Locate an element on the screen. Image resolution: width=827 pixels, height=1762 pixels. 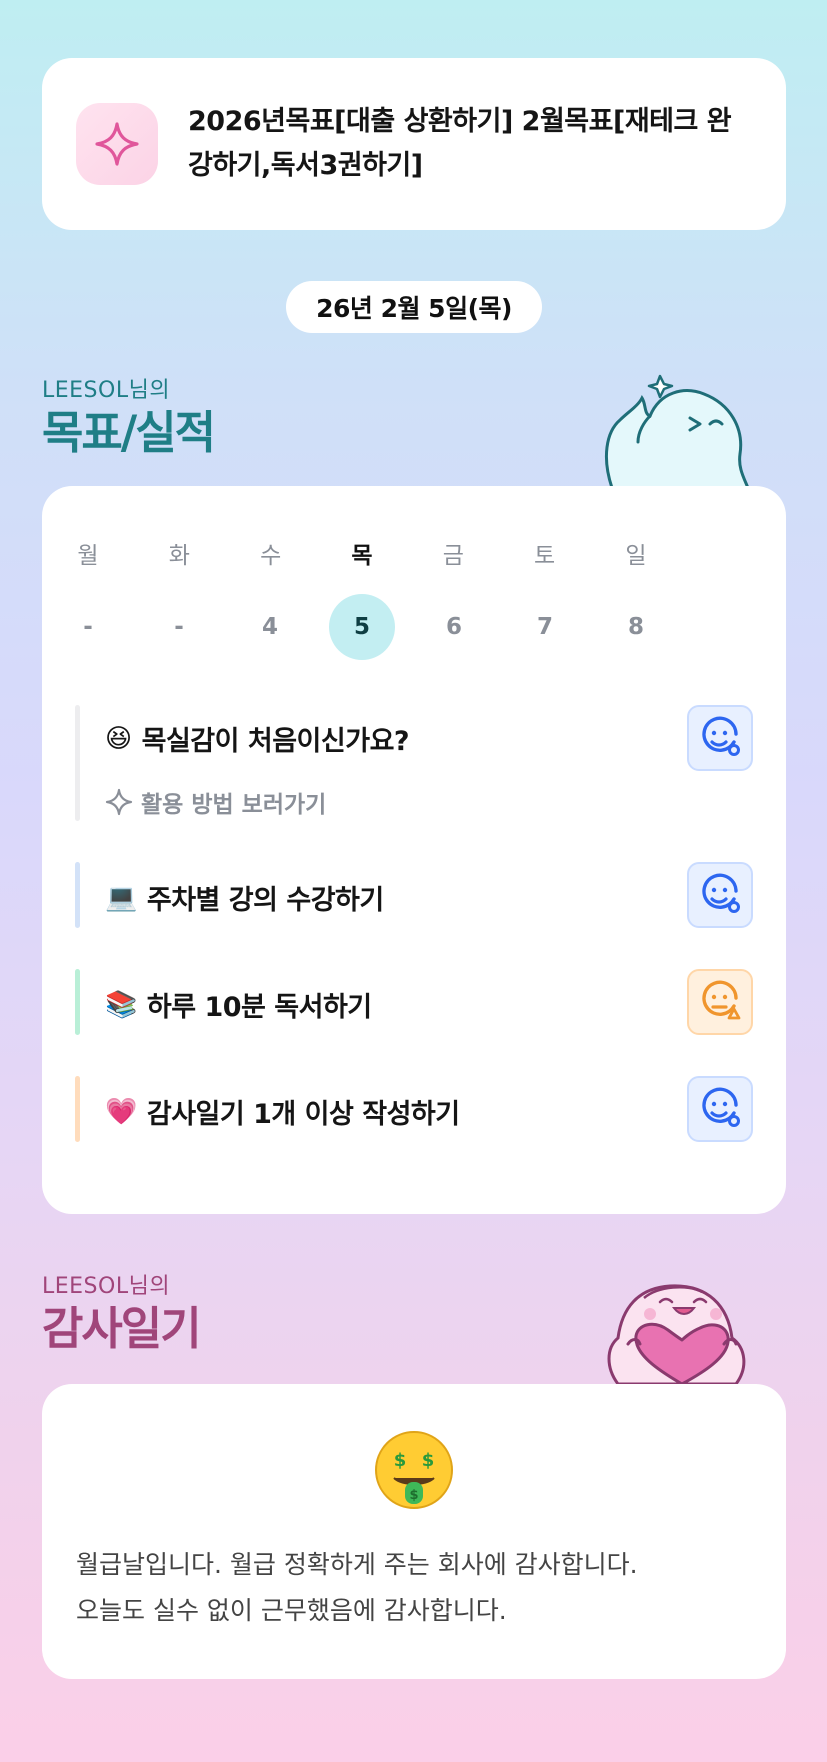
grinning-squint-emoji-icon: 😆 is located at coordinates (118, 738).